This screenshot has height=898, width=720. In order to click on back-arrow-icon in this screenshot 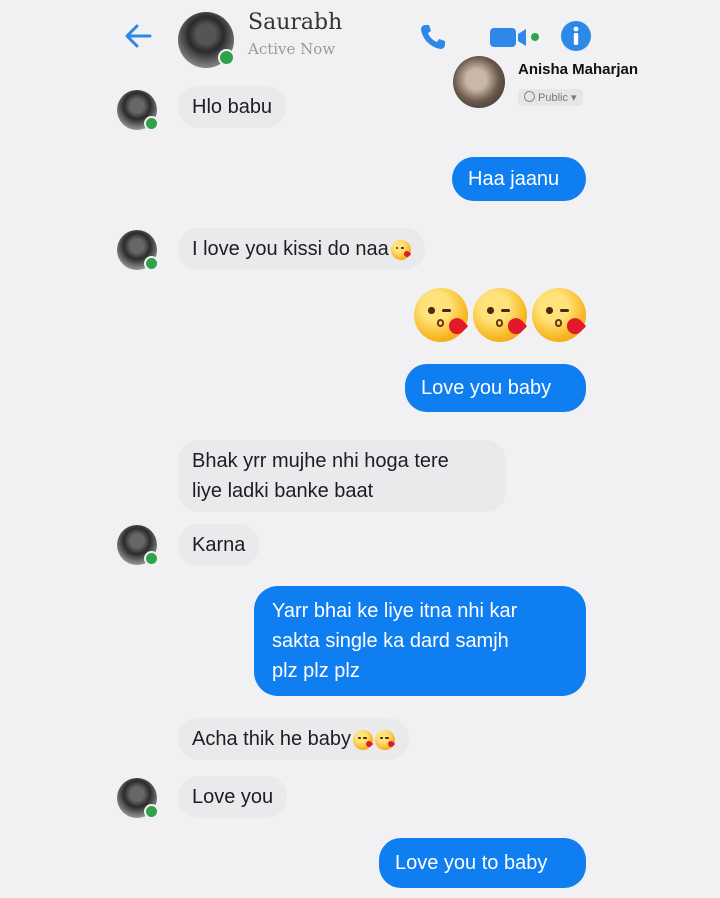, I will do `click(138, 36)`.